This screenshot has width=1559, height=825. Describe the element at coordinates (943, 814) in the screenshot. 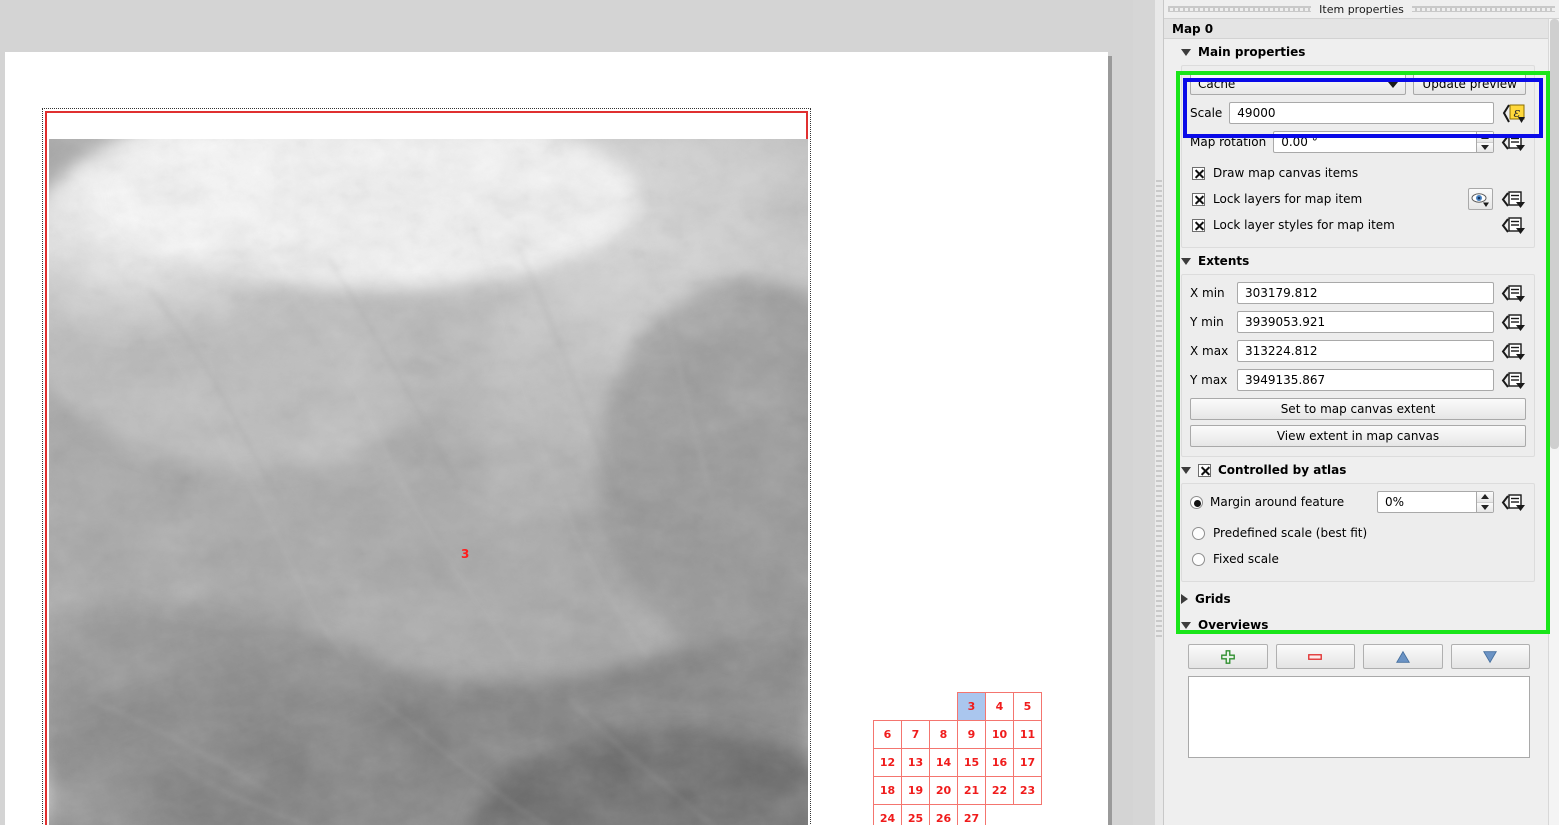

I see `atlas-grid-cell-26: 26` at that location.